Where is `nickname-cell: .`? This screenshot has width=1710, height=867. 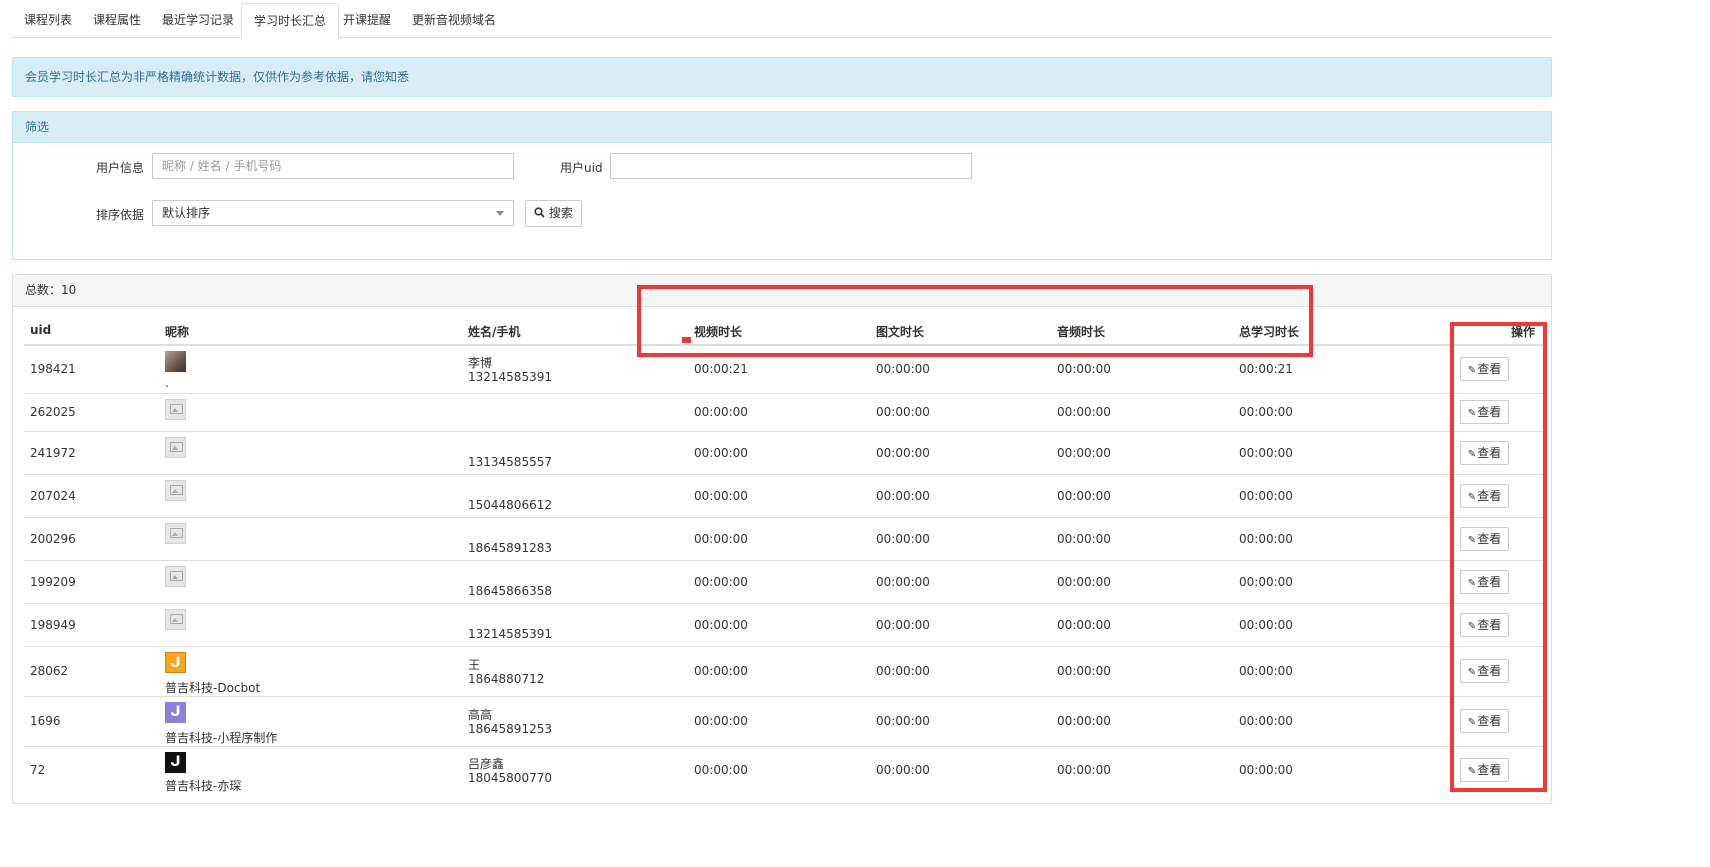
nickname-cell: . is located at coordinates (167, 383).